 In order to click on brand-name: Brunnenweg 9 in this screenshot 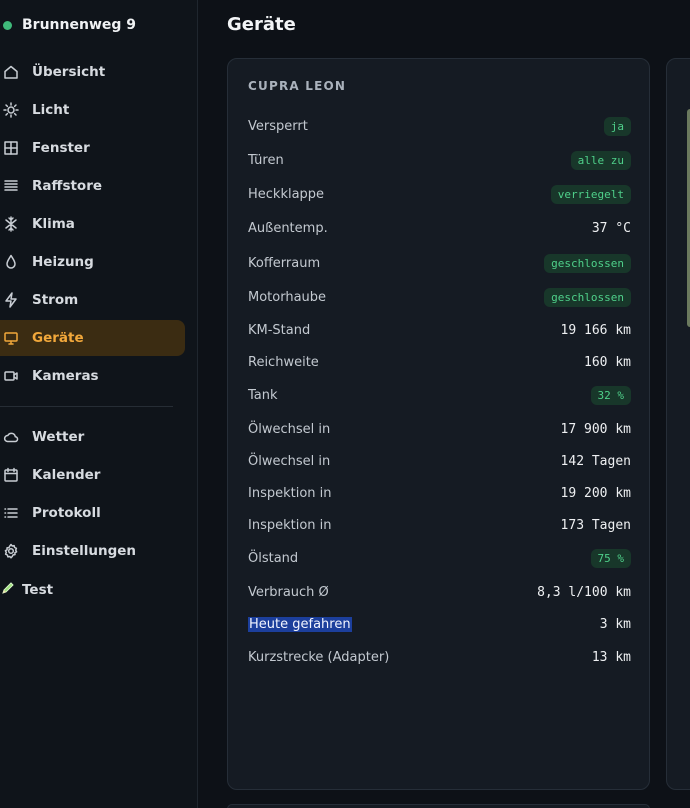, I will do `click(79, 25)`.